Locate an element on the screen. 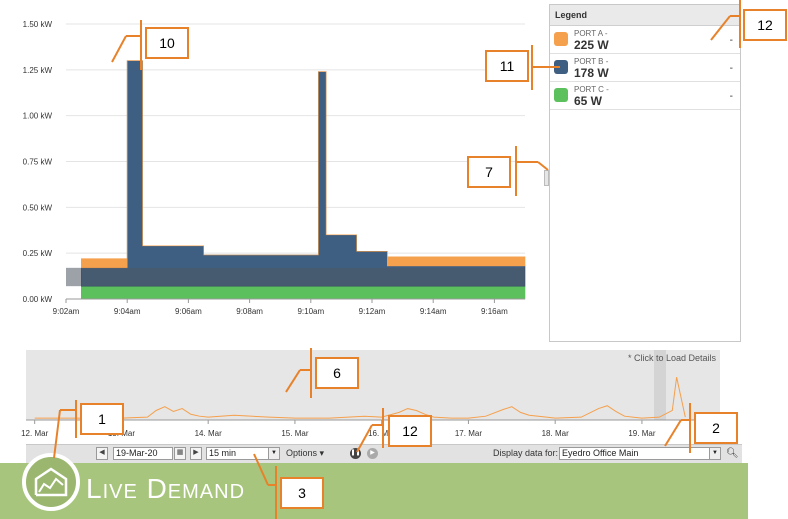 This screenshot has width=788, height=519. interval-select: 15 min ▼ is located at coordinates (243, 453).